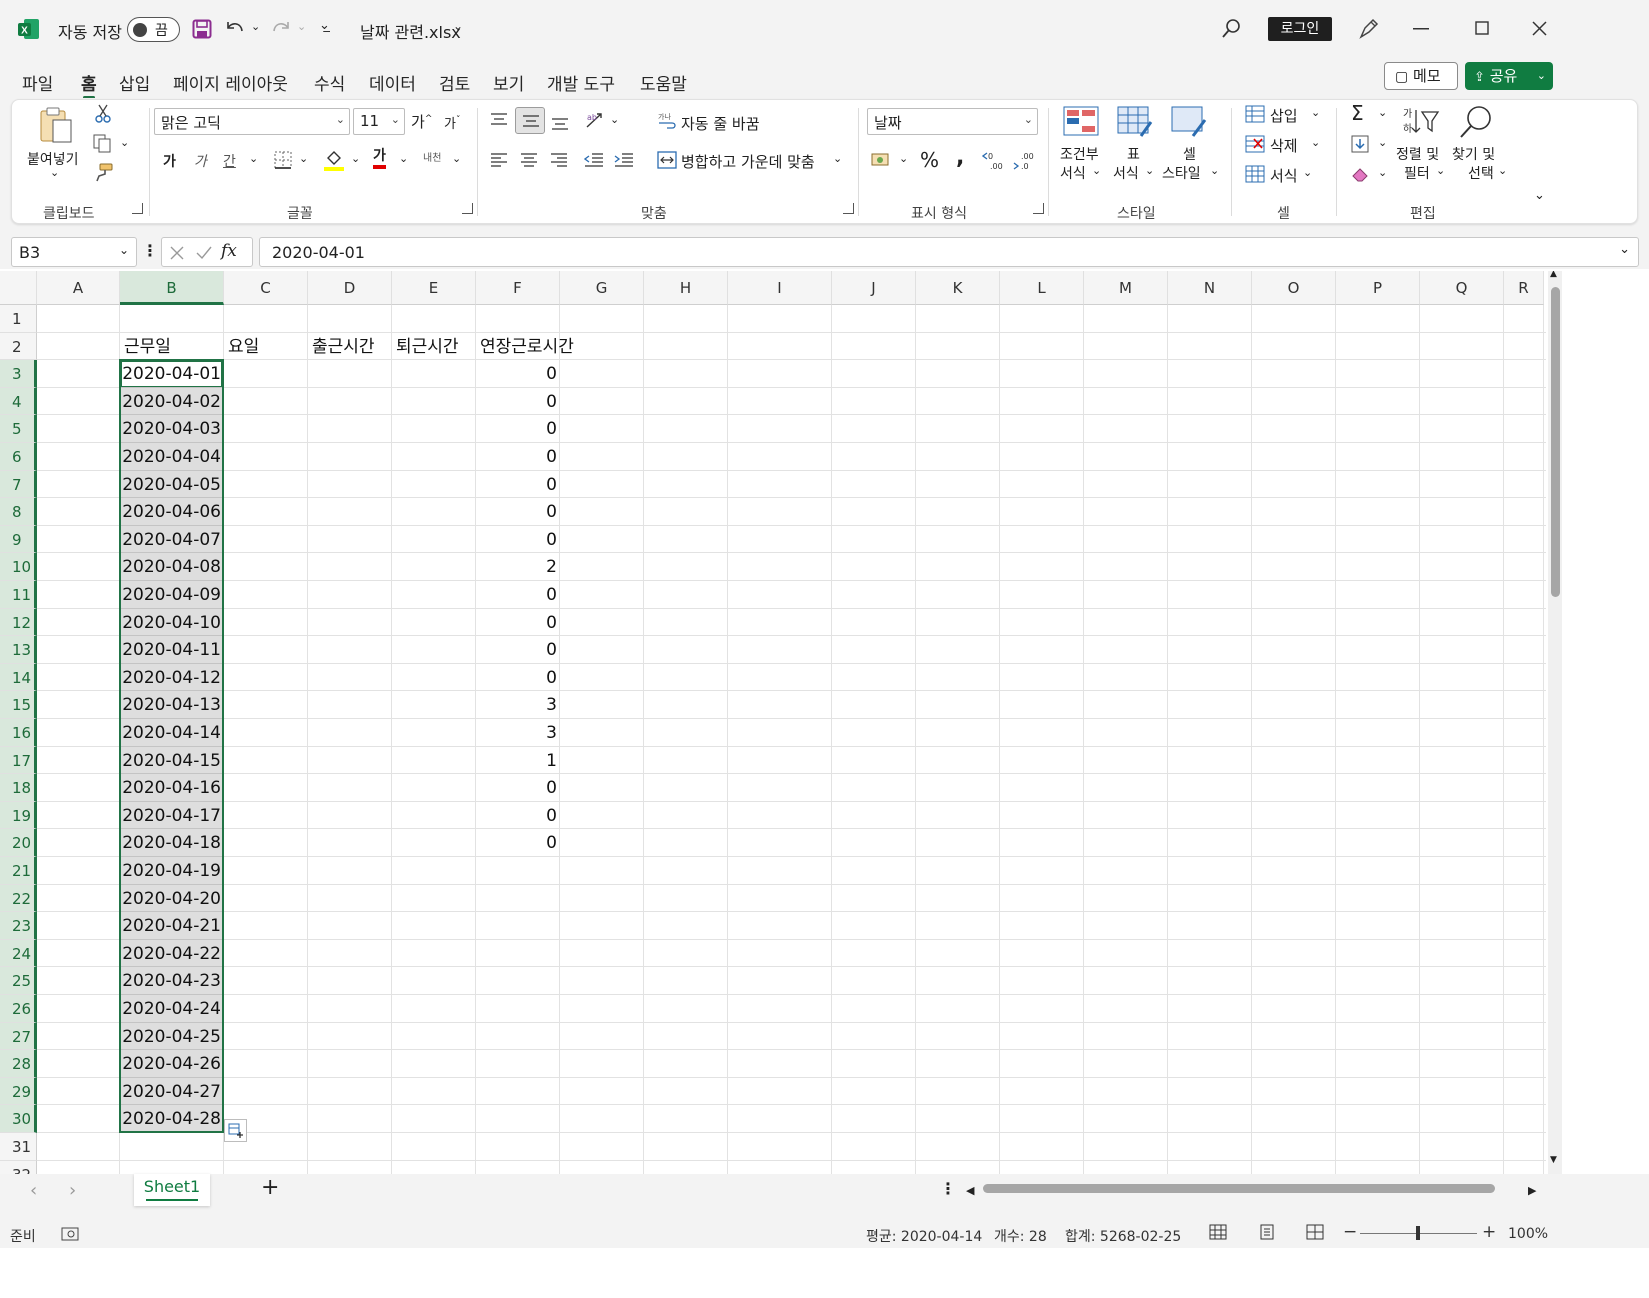 Image resolution: width=1649 pixels, height=1298 pixels. What do you see at coordinates (230, 82) in the screenshot?
I see `tab-page-layout: 페이지 레이아웃` at bounding box center [230, 82].